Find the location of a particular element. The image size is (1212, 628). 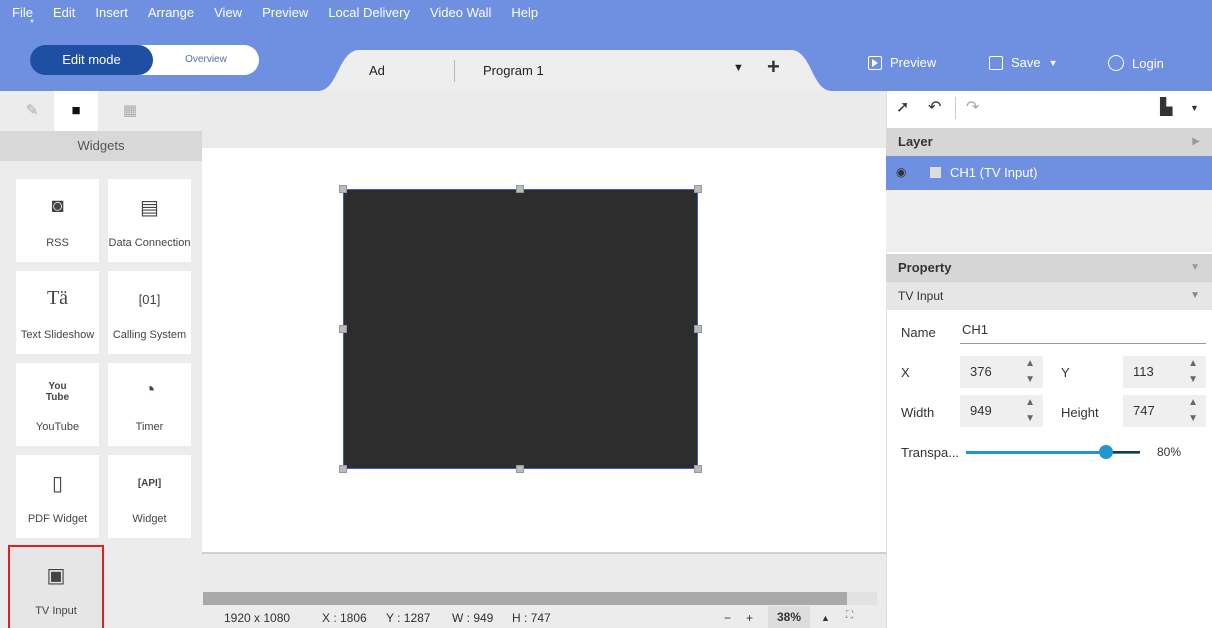

briefcase-icon: ■ is located at coordinates (76, 111).